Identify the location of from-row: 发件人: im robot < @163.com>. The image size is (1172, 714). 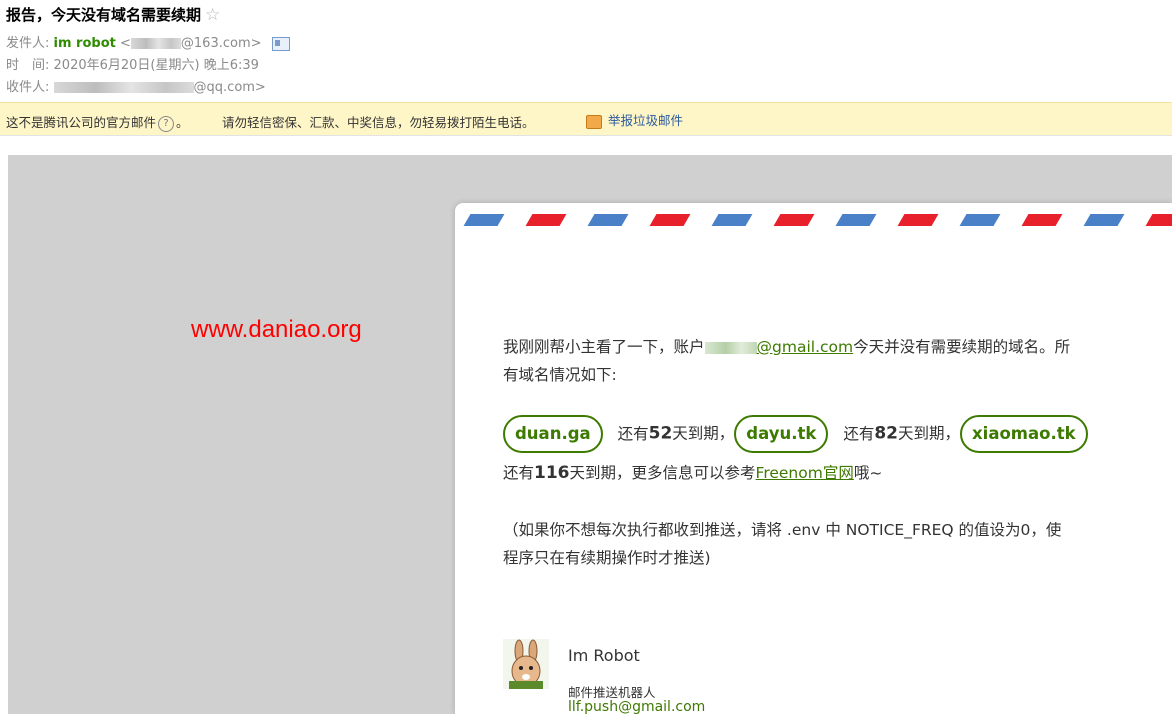
(148, 41).